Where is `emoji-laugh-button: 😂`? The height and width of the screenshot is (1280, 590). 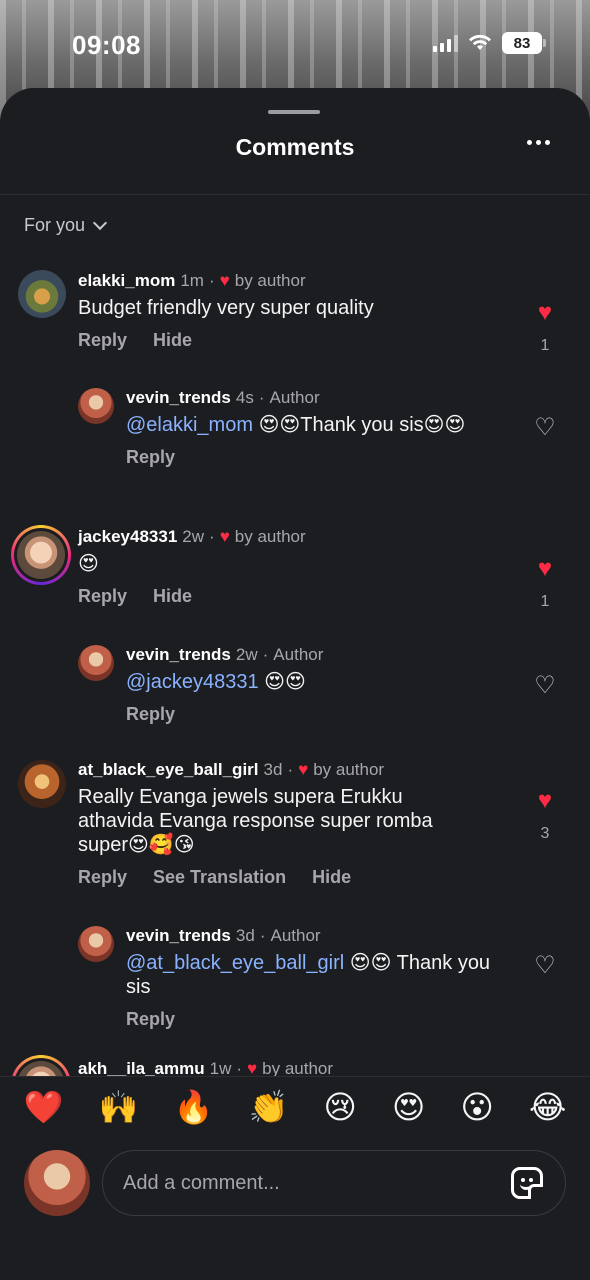
emoji-laugh-button: 😂 is located at coordinates (547, 1107).